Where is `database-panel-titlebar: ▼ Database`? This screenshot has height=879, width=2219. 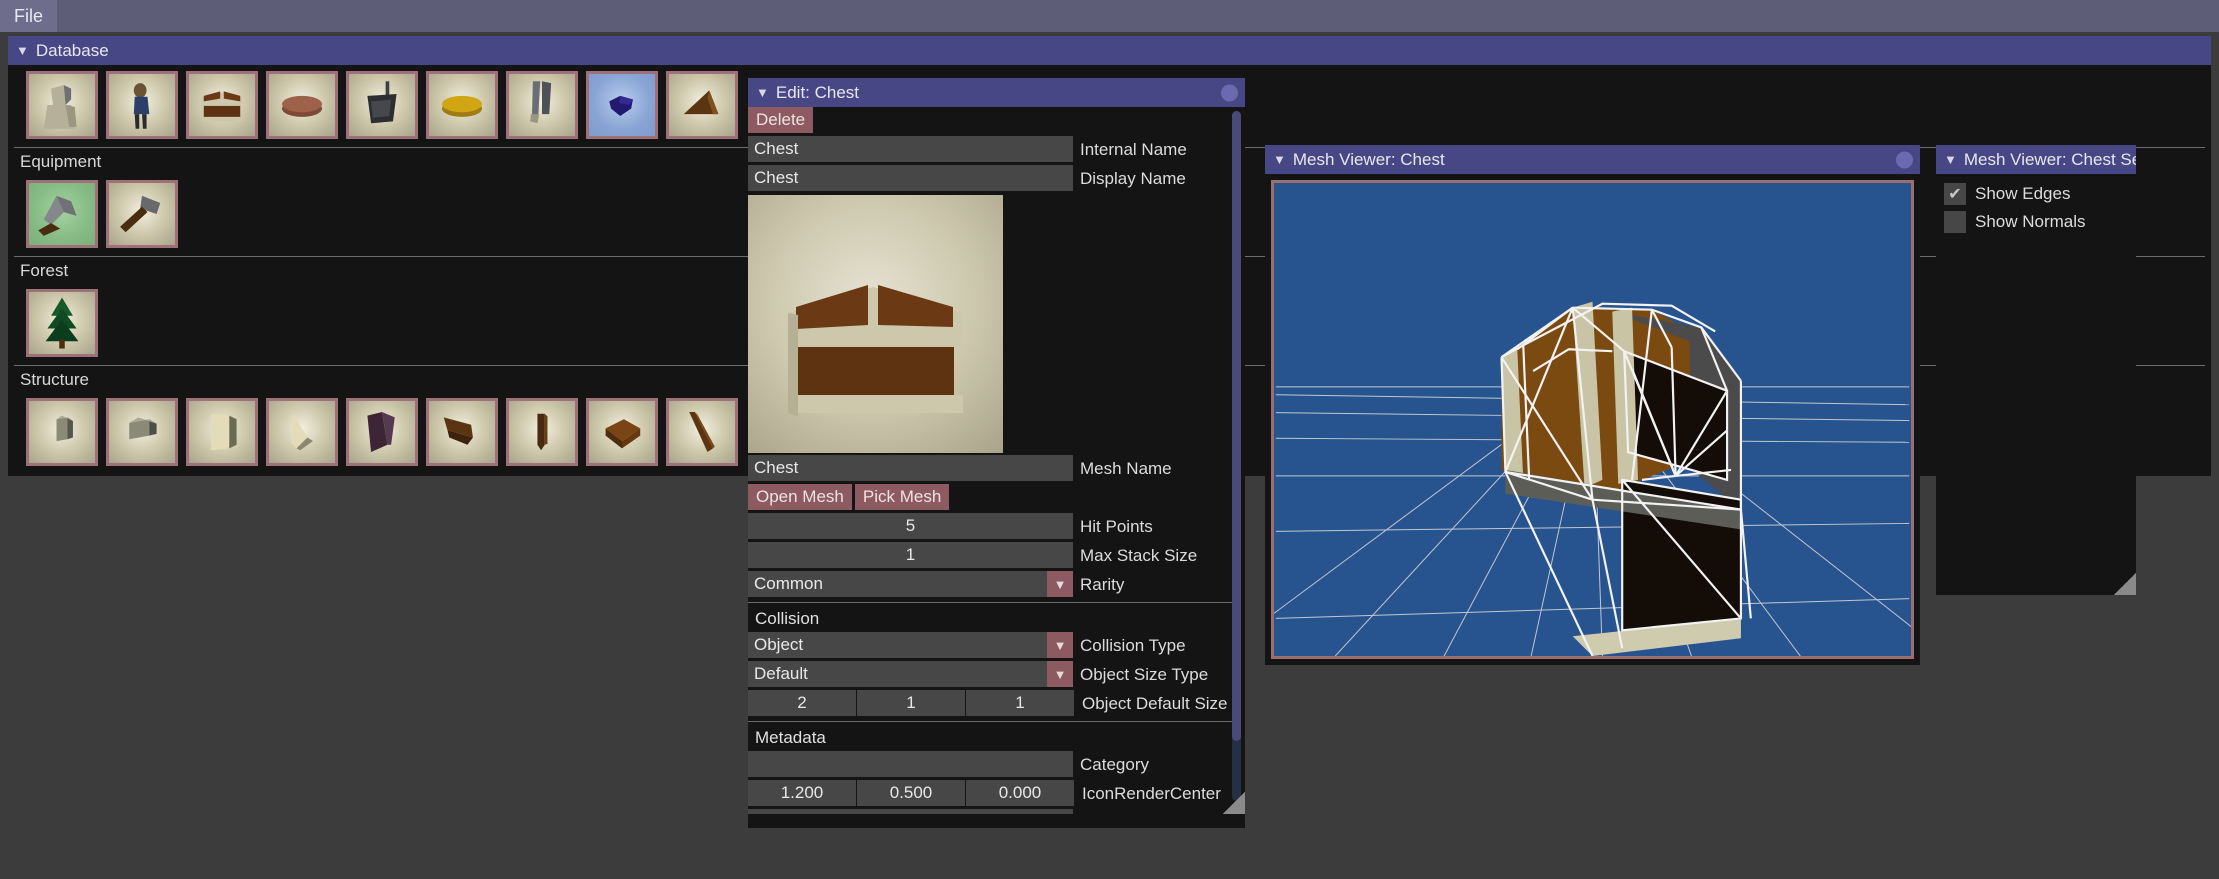 database-panel-titlebar: ▼ Database is located at coordinates (1109, 50).